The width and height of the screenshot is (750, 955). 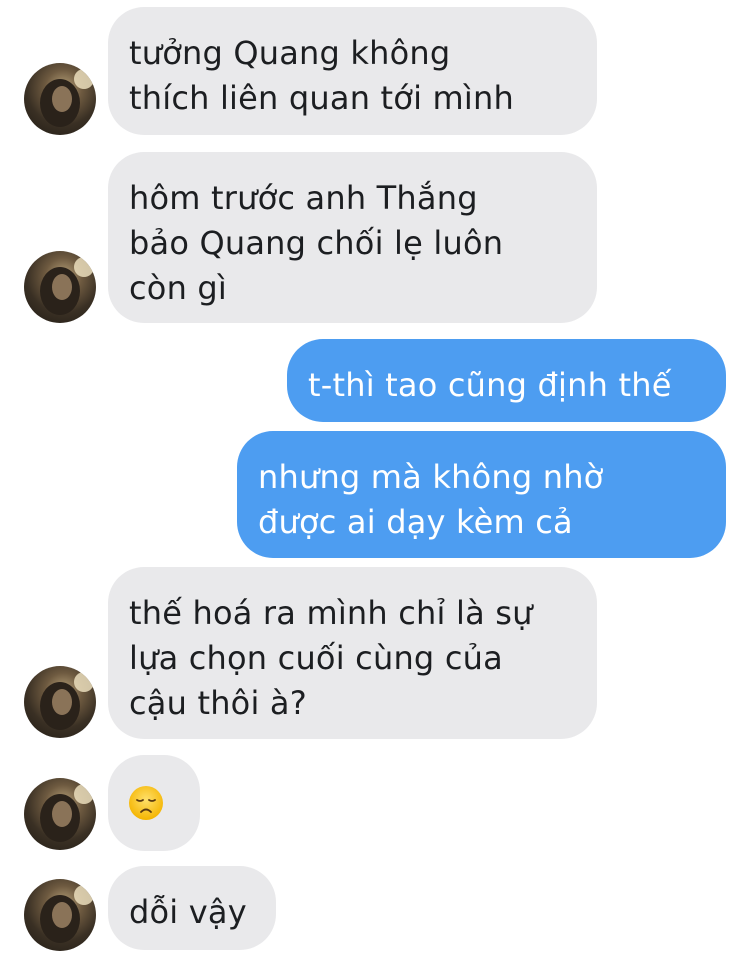 I want to click on incoming-emoji-bubble, so click(x=154, y=803).